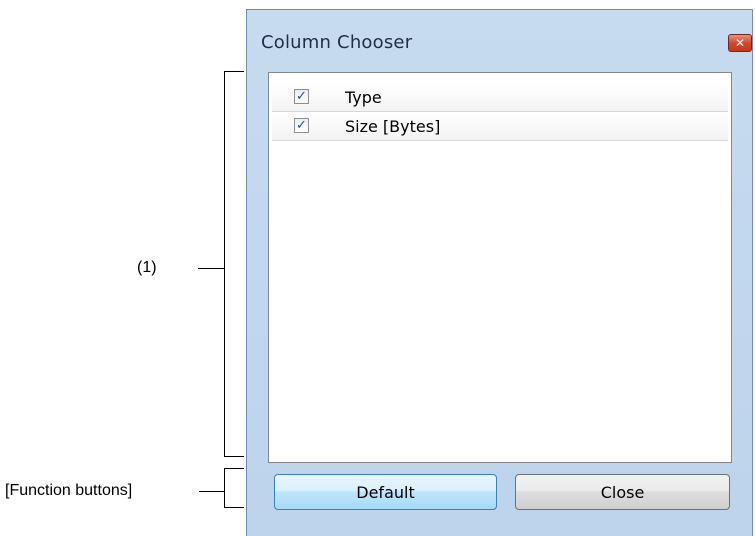 The width and height of the screenshot is (755, 536). Describe the element at coordinates (337, 42) in the screenshot. I see `dialog-title: Column Chooser` at that location.